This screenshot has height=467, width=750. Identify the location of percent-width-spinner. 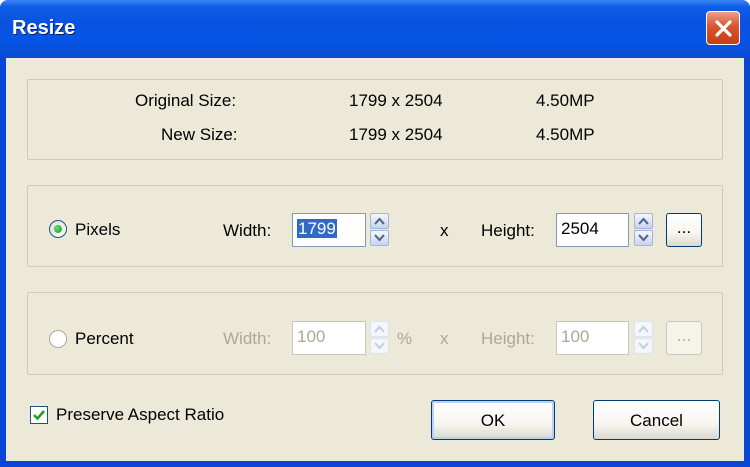
(379, 338).